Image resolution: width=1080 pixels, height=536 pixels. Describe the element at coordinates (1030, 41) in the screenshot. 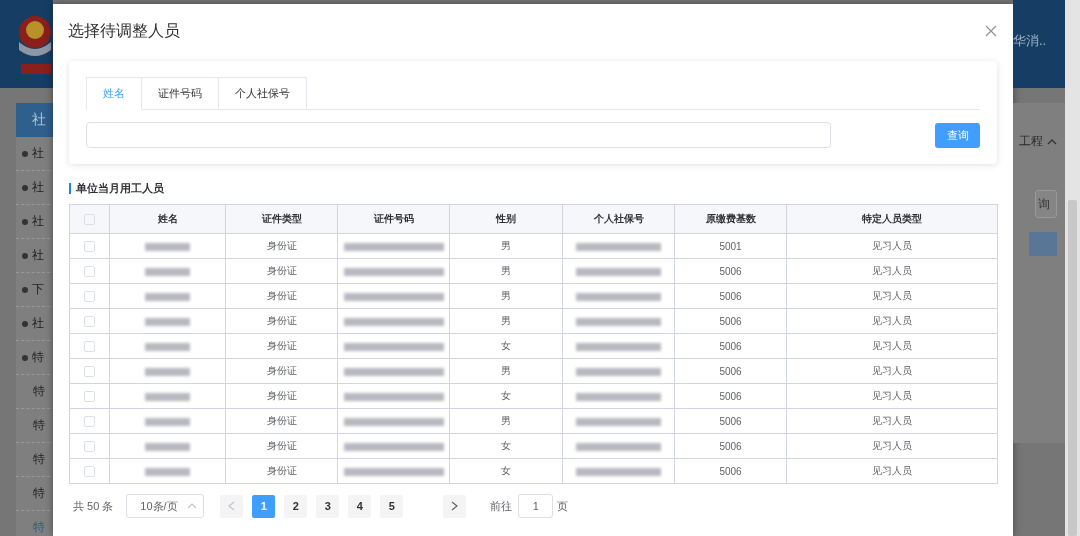

I see `header-text: 华消..` at that location.